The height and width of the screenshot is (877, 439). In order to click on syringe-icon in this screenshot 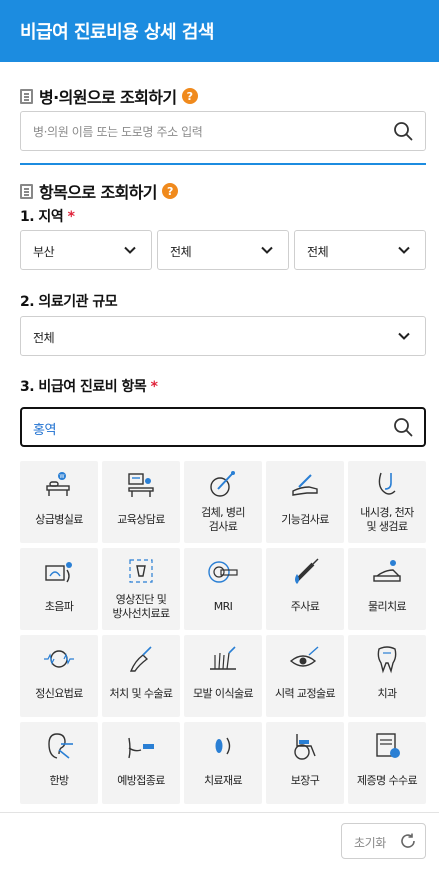, I will do `click(307, 571)`.